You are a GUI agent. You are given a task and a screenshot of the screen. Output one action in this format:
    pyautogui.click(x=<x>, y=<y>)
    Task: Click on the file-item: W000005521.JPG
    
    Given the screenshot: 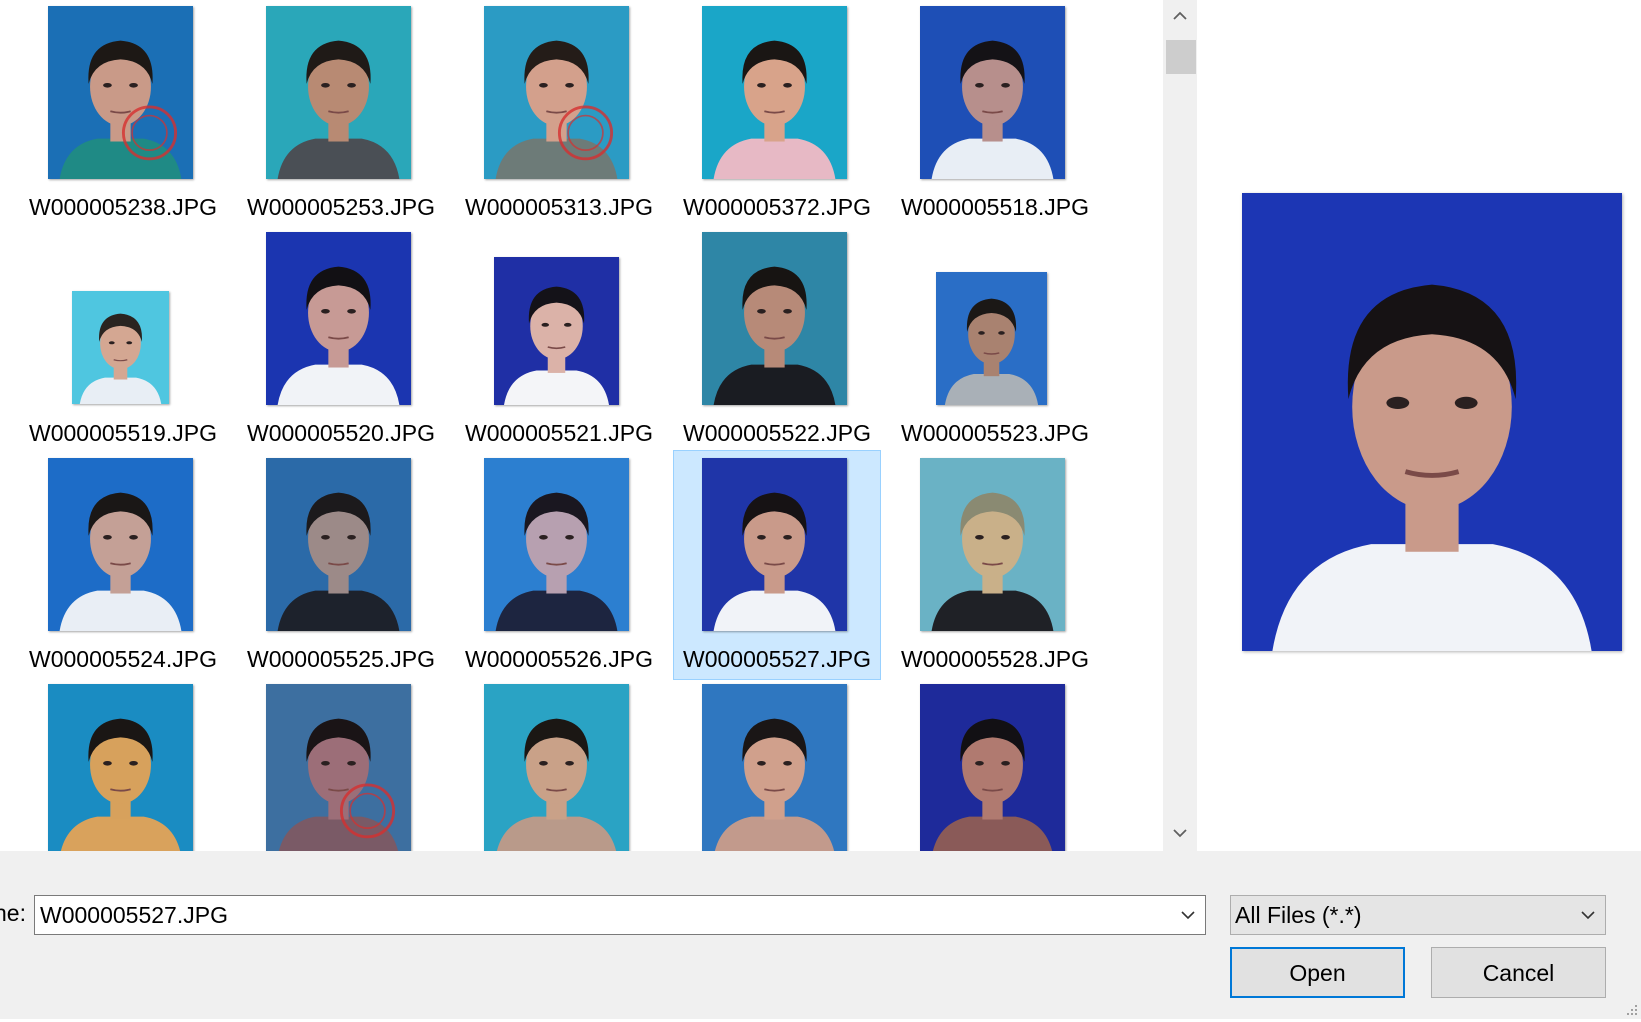 What is the action you would take?
    pyautogui.click(x=559, y=339)
    